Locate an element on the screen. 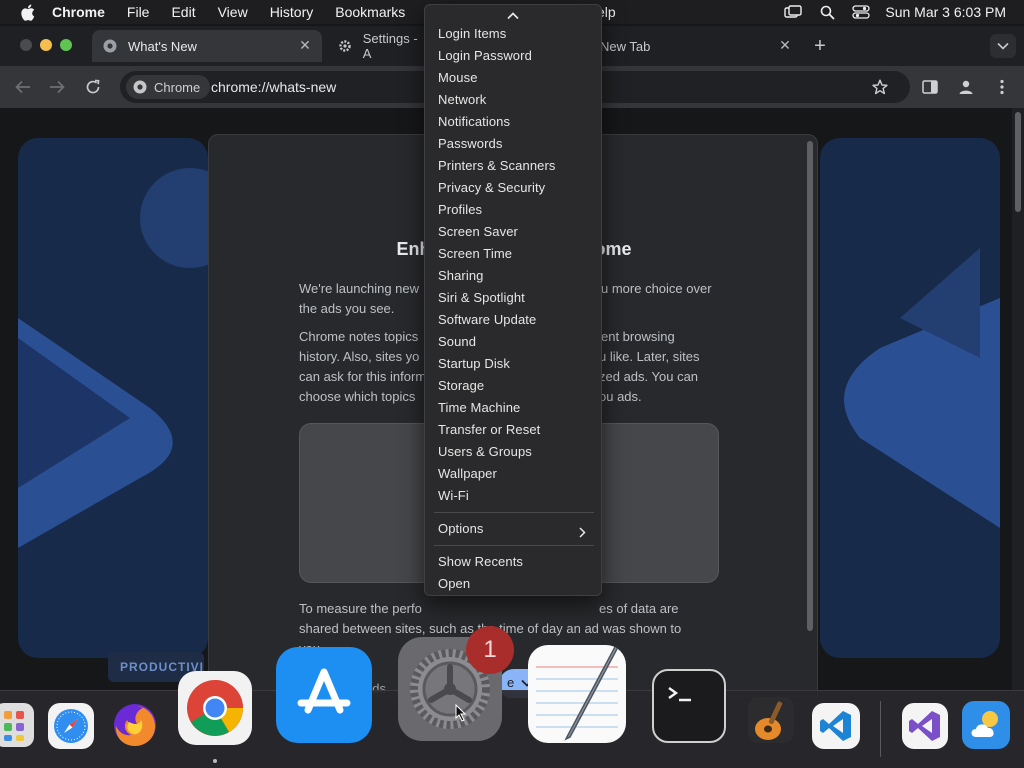 This screenshot has height=768, width=1024. menu-item-sharing: Sharing is located at coordinates (461, 276).